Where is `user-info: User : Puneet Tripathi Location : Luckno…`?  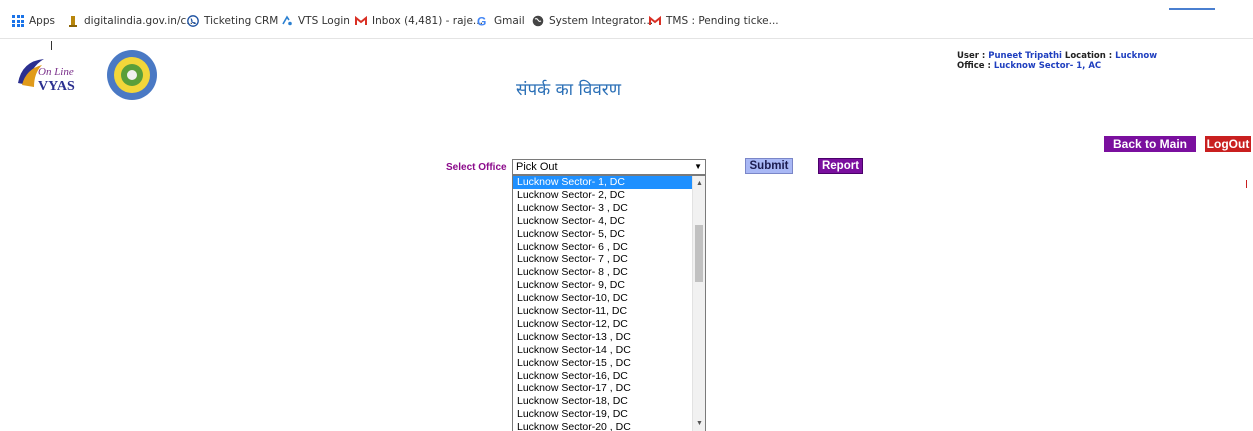
user-info: User : Puneet Tripathi Location : Luckno… is located at coordinates (1057, 61).